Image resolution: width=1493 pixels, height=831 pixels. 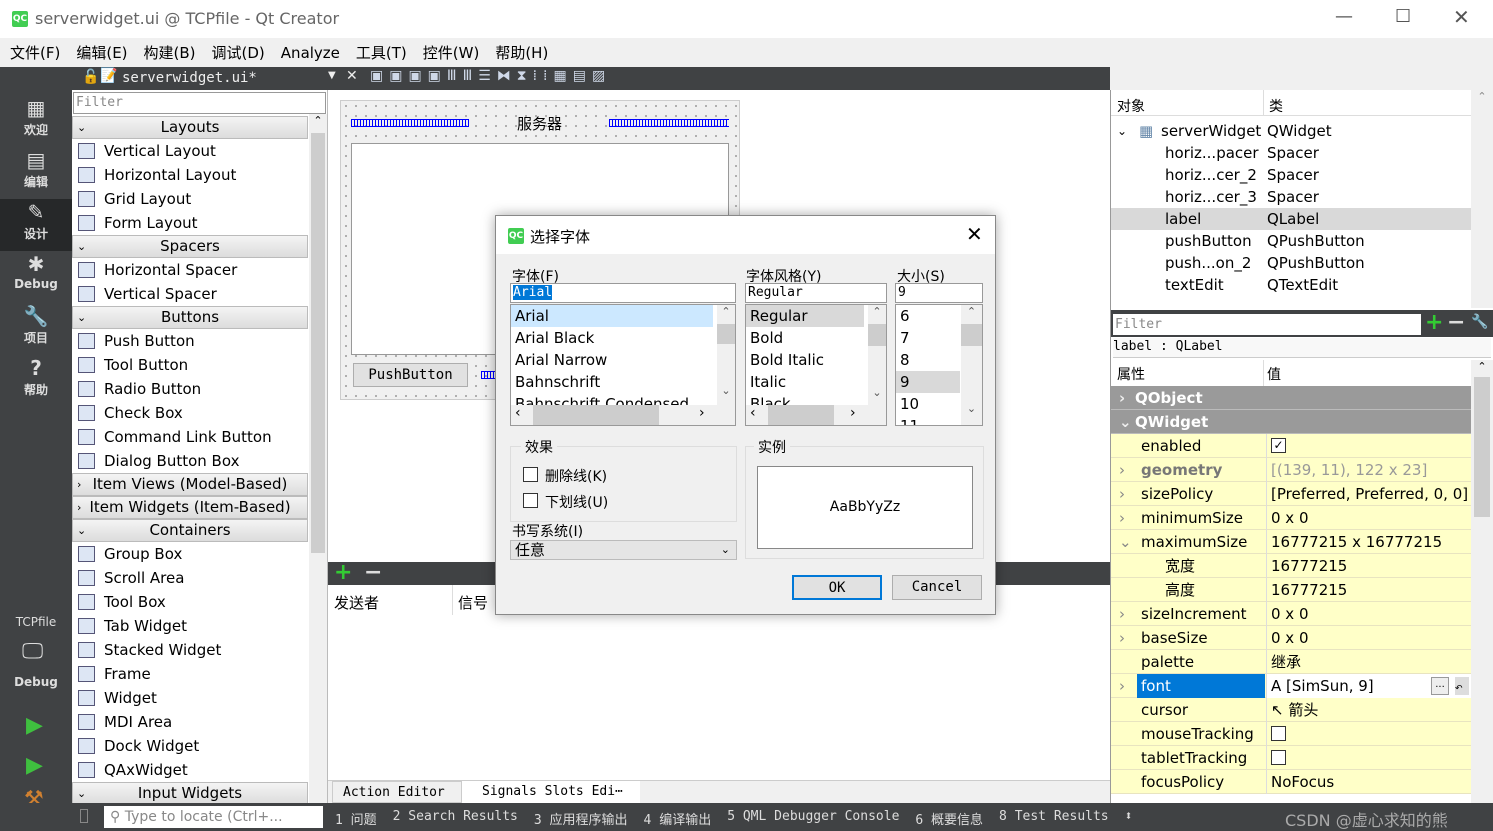 I want to click on close-button: ✕, so click(x=1461, y=17).